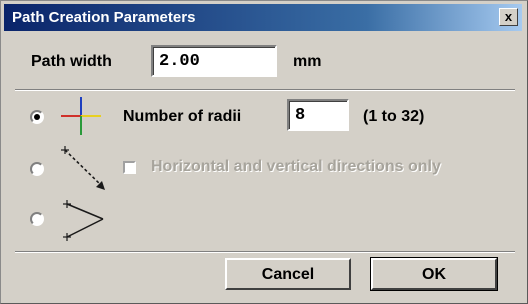 The width and height of the screenshot is (528, 304). What do you see at coordinates (83, 220) in the screenshot?
I see `angle-paths-icon` at bounding box center [83, 220].